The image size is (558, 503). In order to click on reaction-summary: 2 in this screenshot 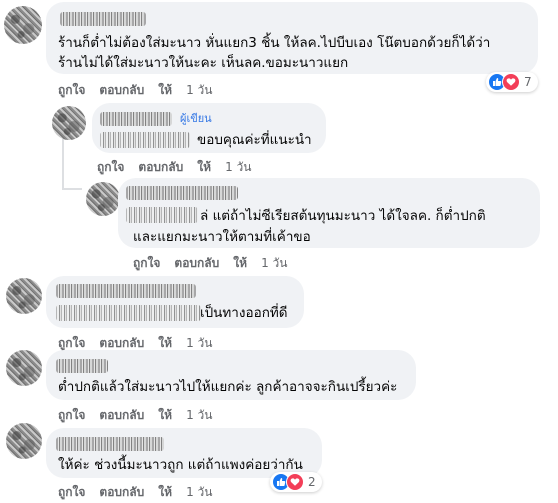, I will do `click(296, 482)`.